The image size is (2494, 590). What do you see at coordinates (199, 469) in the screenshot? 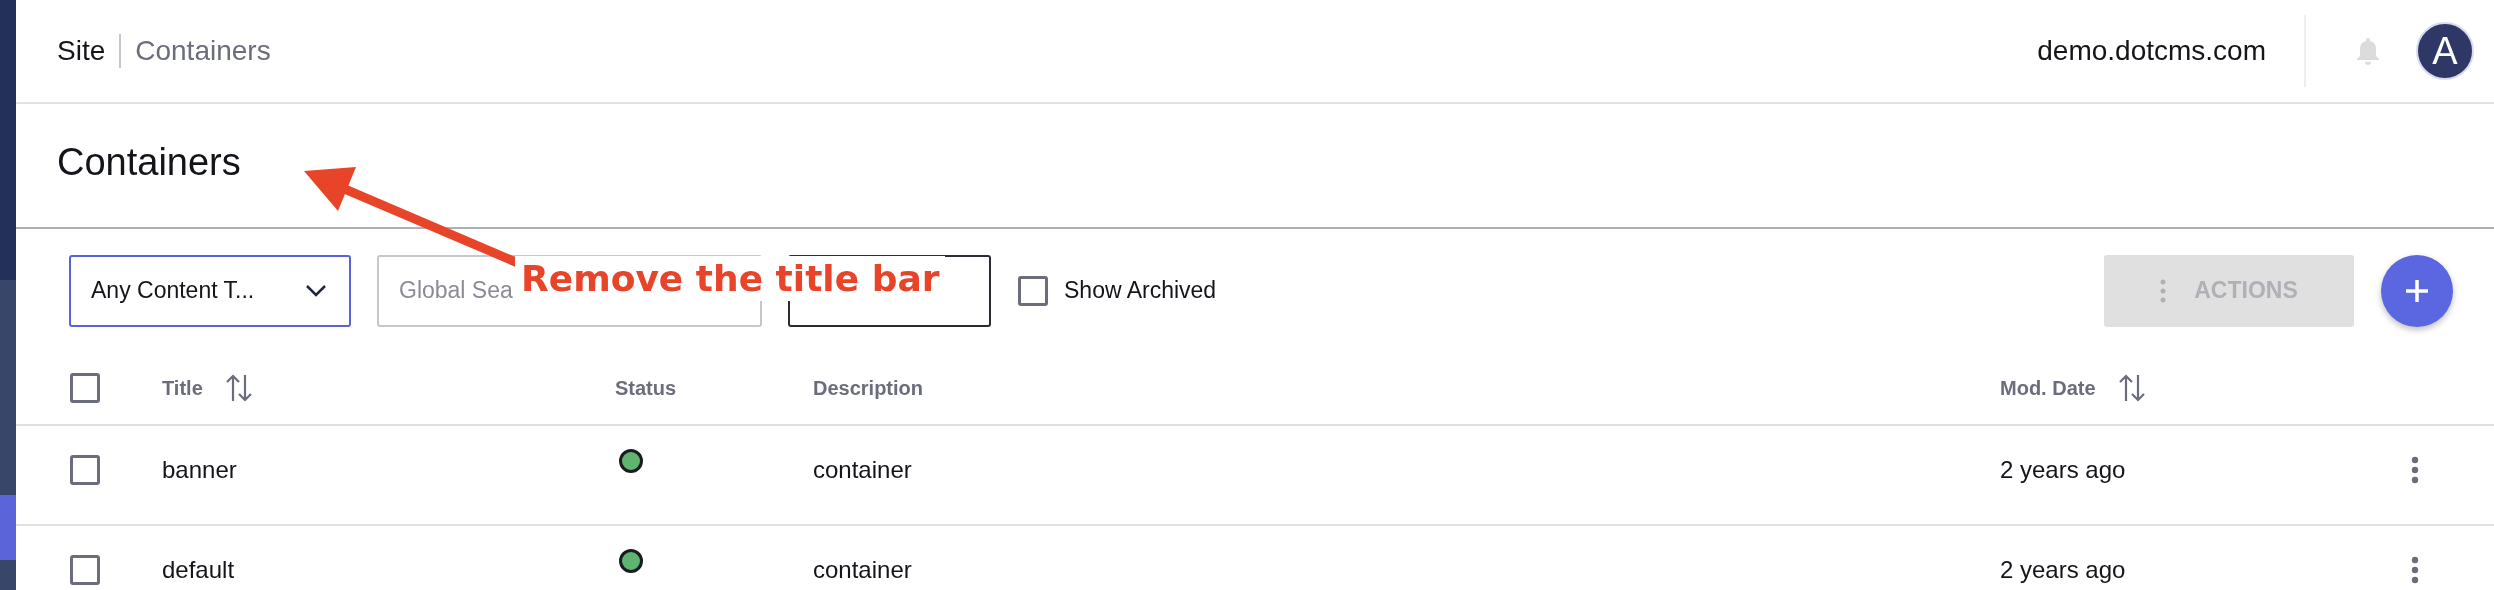
I see `table-cell: banner` at bounding box center [199, 469].